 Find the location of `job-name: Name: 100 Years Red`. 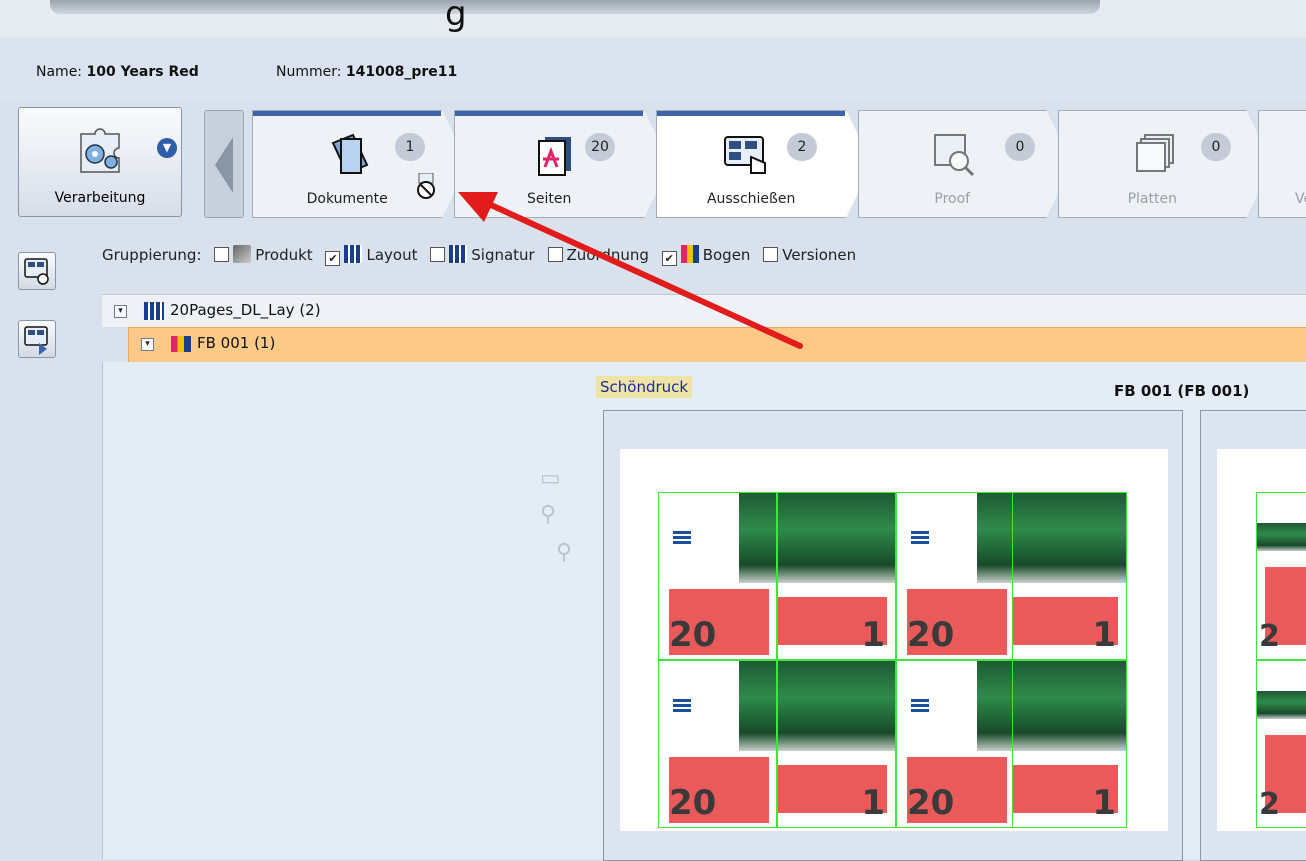

job-name: Name: 100 Years Red is located at coordinates (117, 72).